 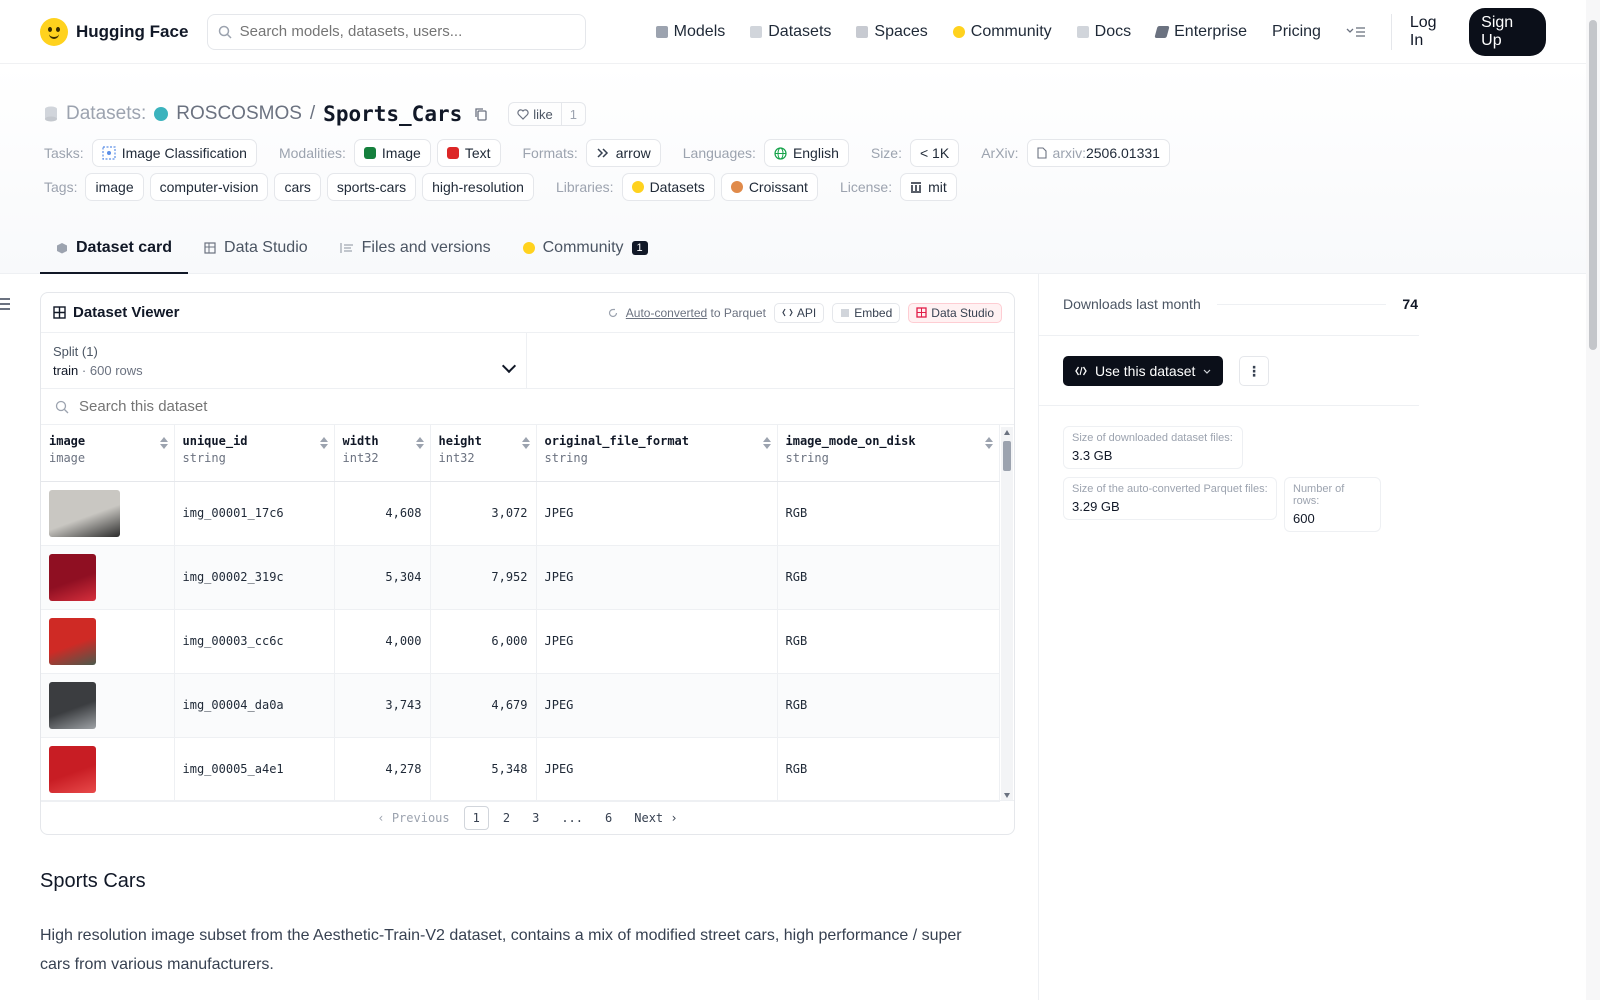 What do you see at coordinates (780, 153) in the screenshot?
I see `globe-icon` at bounding box center [780, 153].